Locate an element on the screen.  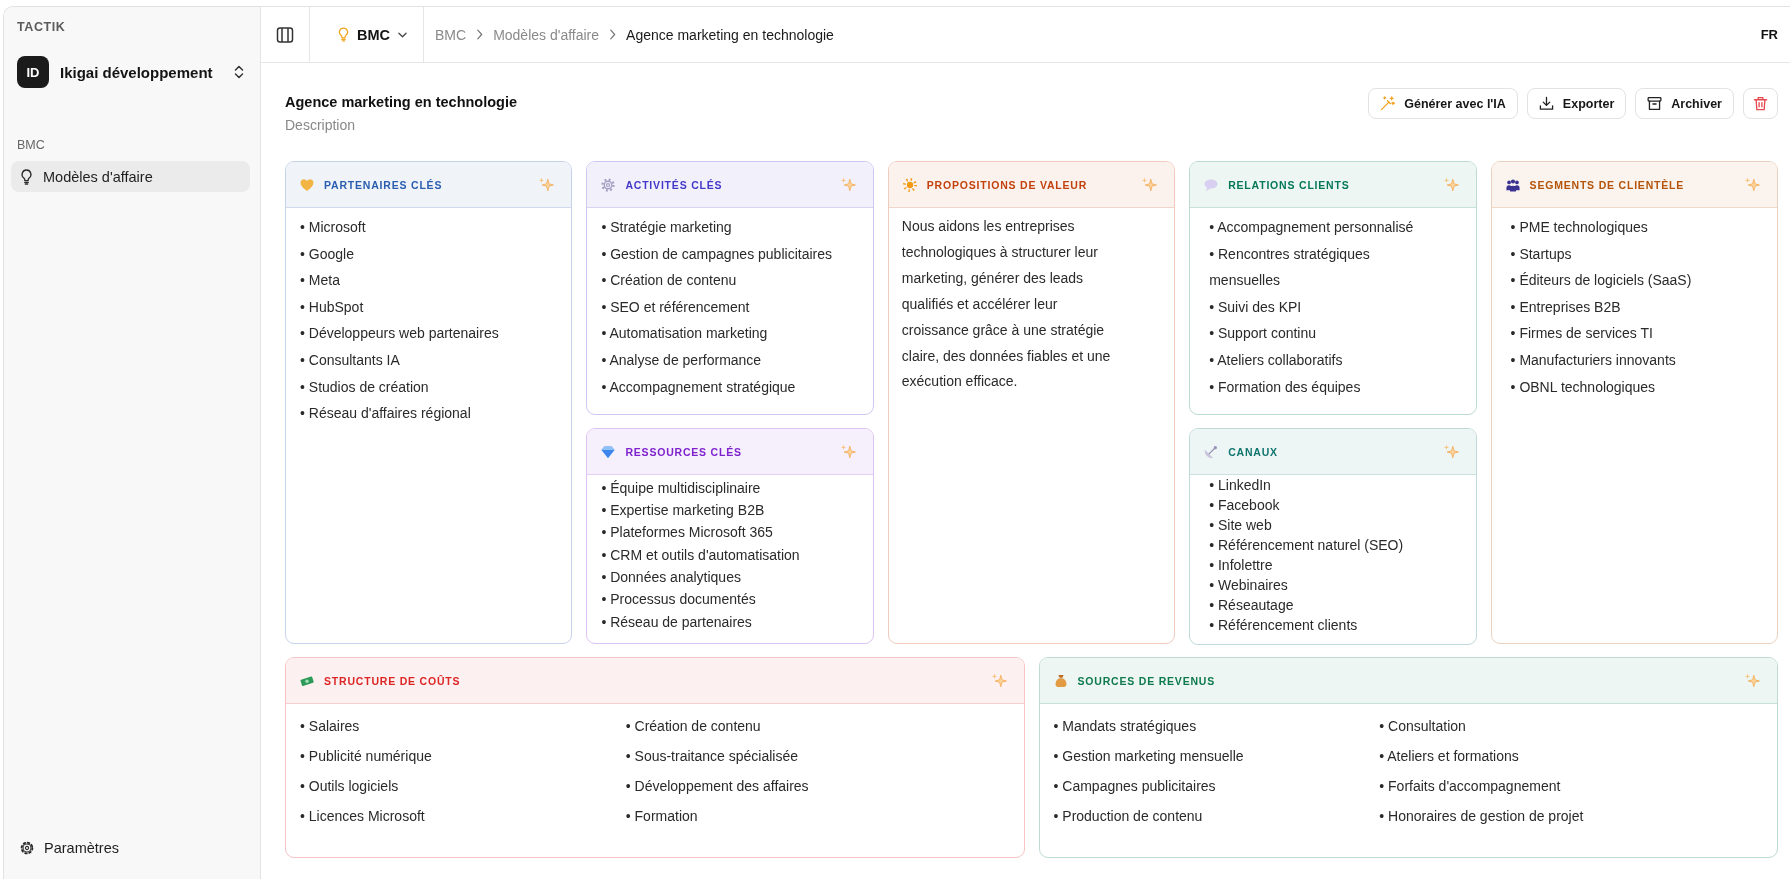
gear-icon is located at coordinates (608, 184).